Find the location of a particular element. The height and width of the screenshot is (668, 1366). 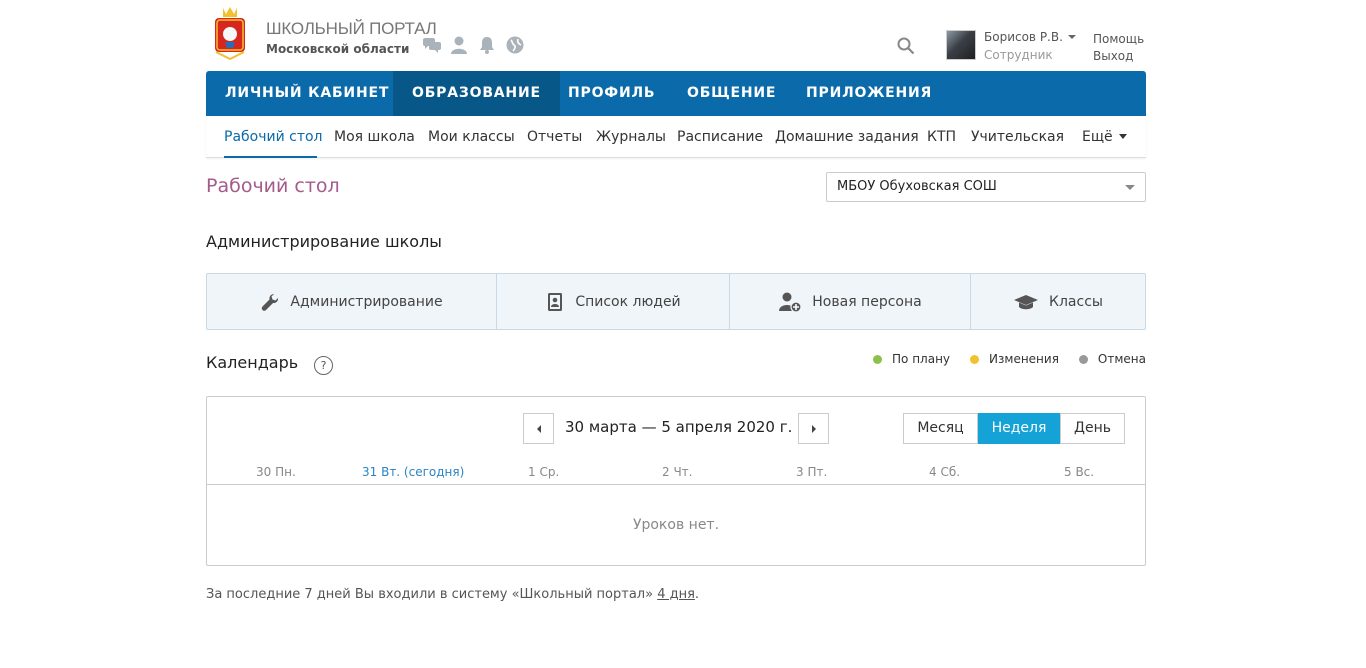

subnav-moya-shkola: Моя школа is located at coordinates (374, 137).